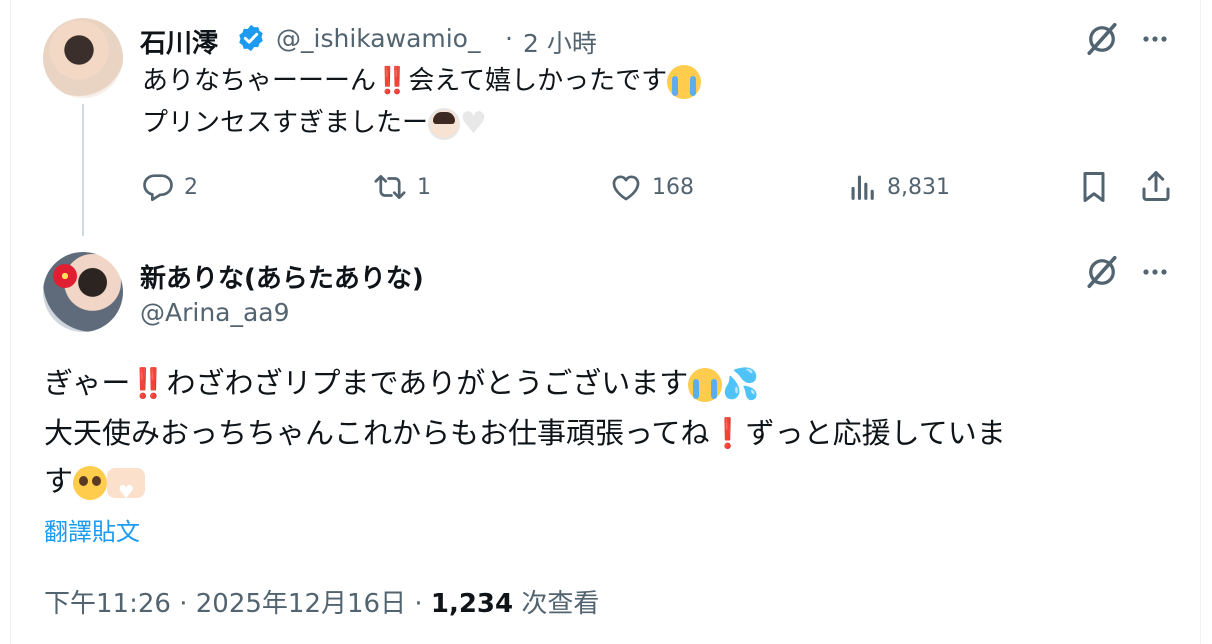 Image resolution: width=1212 pixels, height=644 pixels. Describe the element at coordinates (1094, 187) in the screenshot. I see `bookmark-icon` at that location.